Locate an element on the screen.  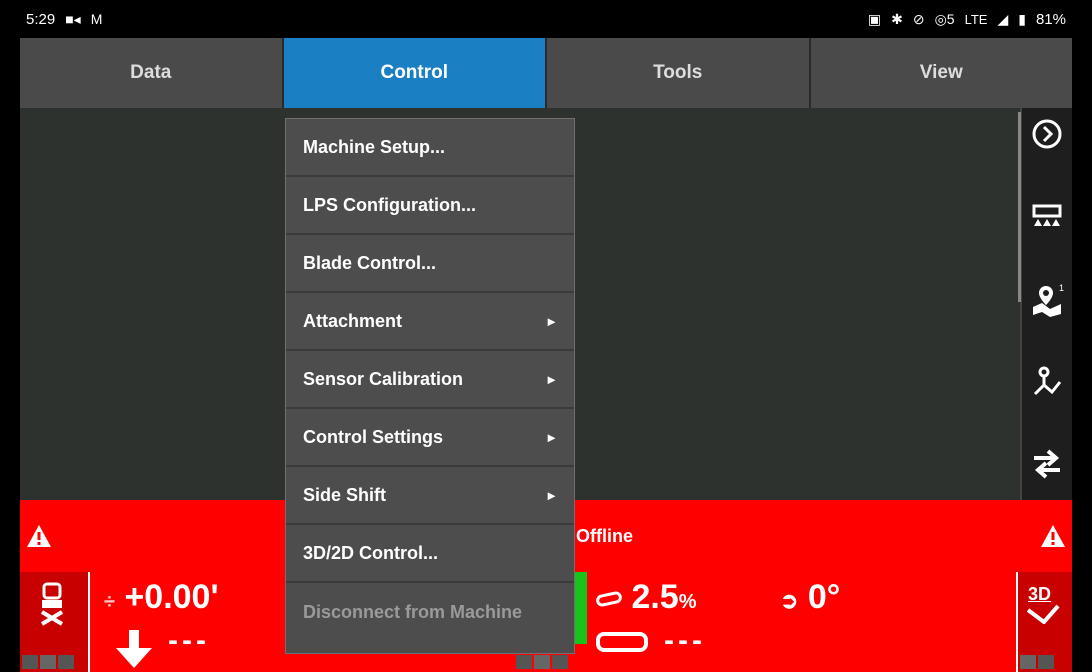
swap-button is located at coordinates (1047, 464).